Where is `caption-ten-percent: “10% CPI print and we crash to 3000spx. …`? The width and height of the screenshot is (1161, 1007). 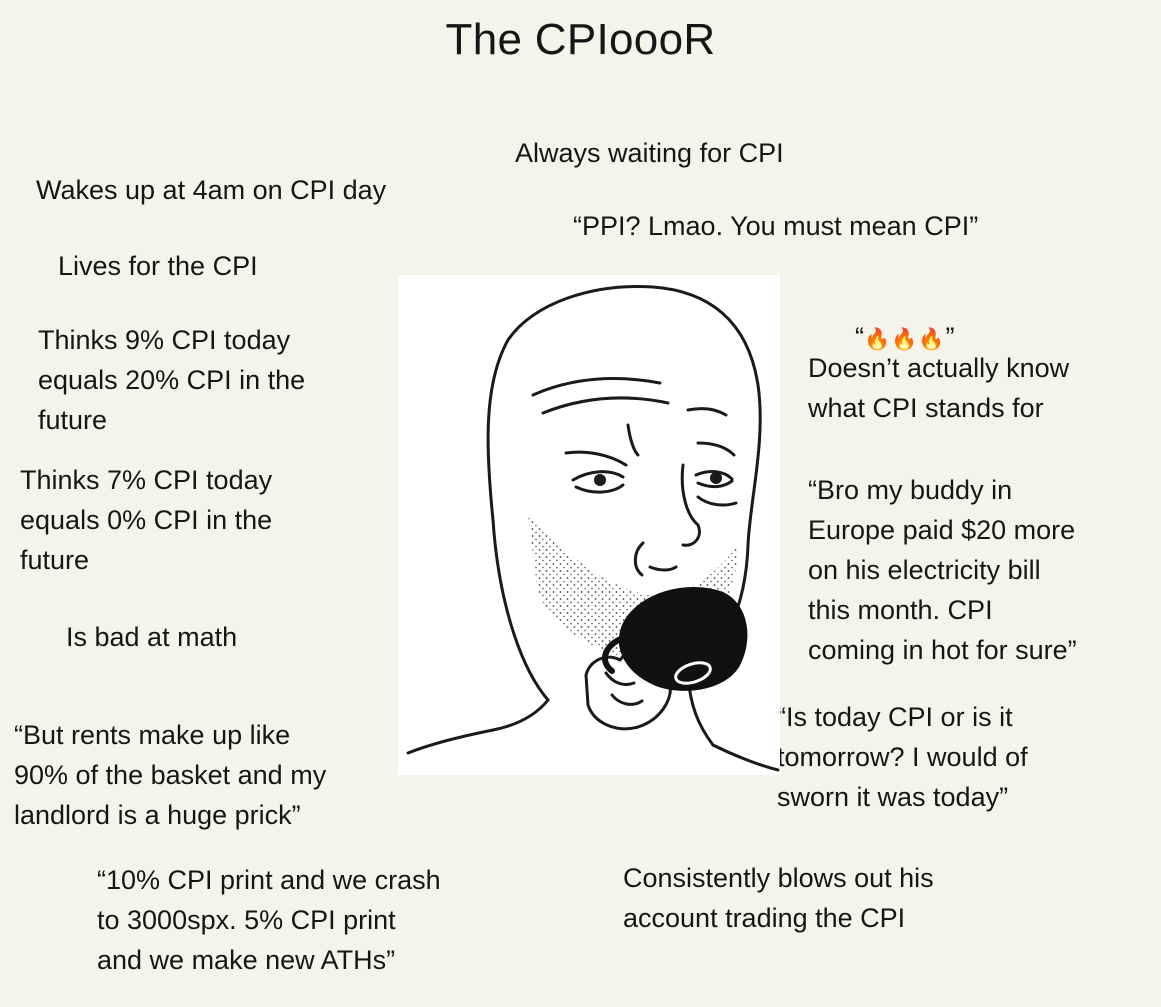 caption-ten-percent: “10% CPI print and we crash to 3000spx. … is located at coordinates (269, 920).